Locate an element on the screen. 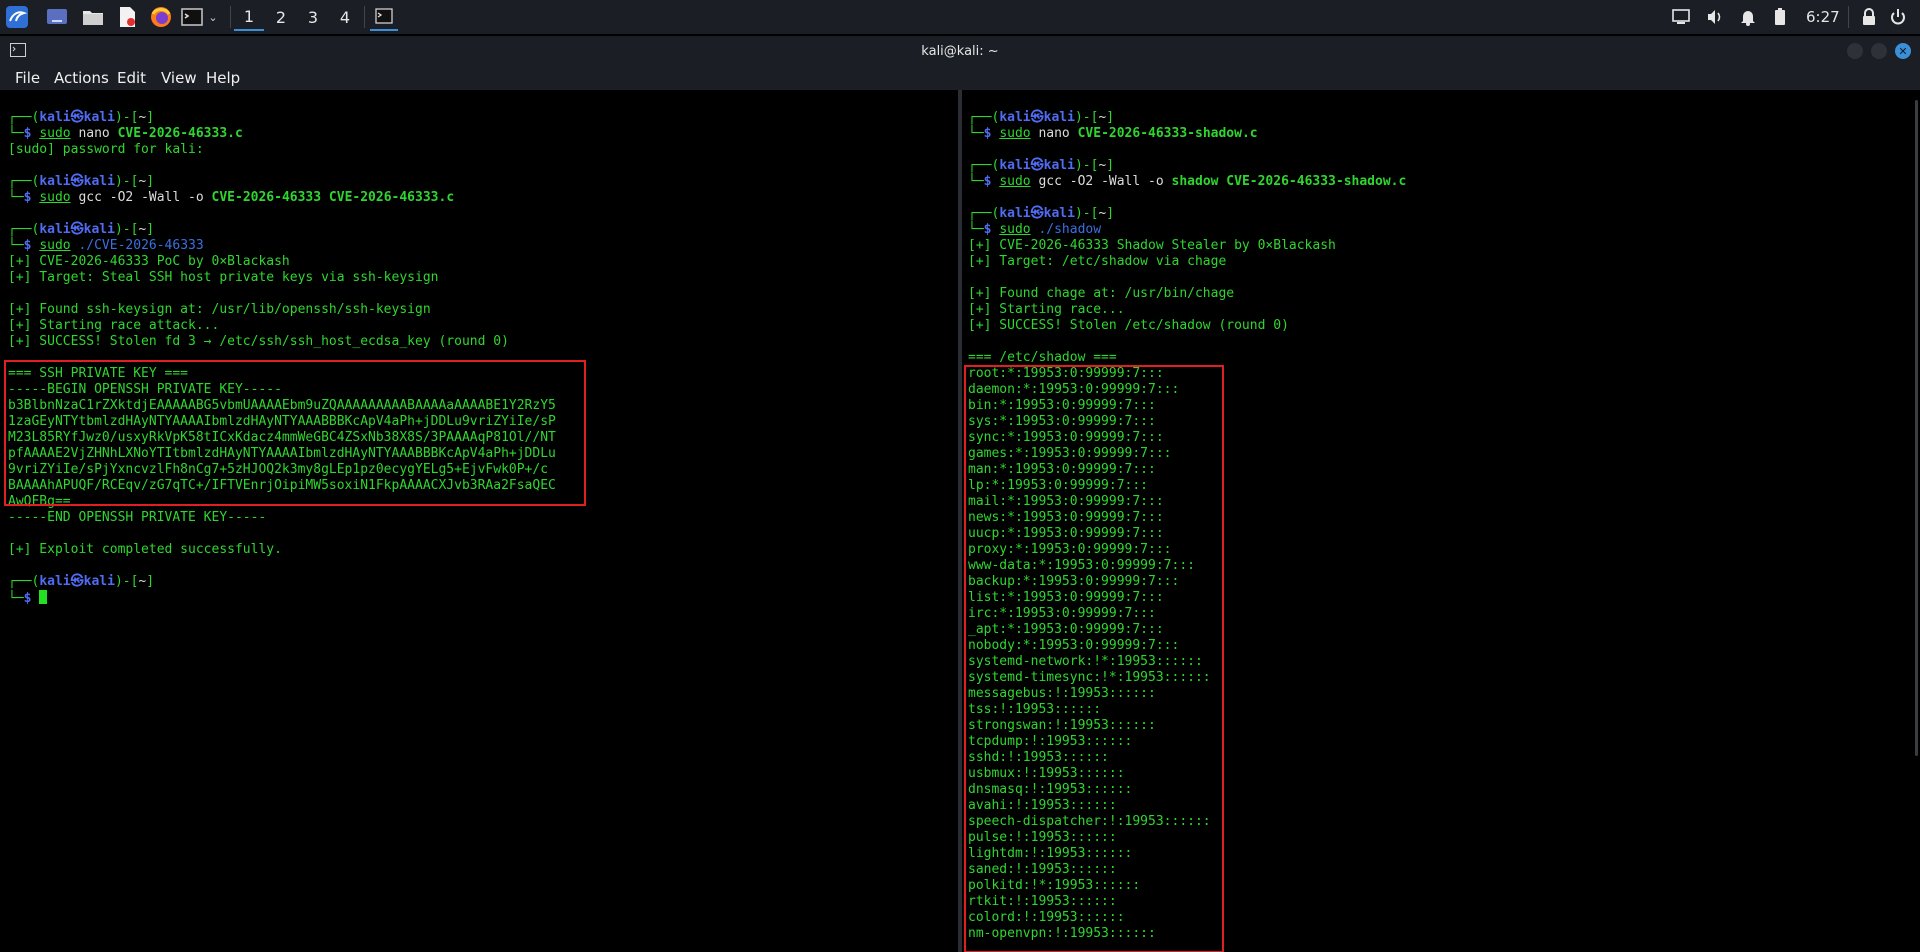 The width and height of the screenshot is (1920, 952). command-part: nano is located at coordinates (1054, 133).